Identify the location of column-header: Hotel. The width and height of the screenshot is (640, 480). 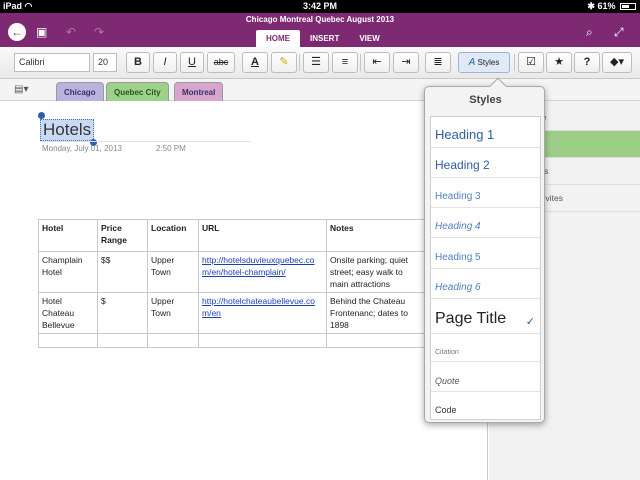
(68, 235).